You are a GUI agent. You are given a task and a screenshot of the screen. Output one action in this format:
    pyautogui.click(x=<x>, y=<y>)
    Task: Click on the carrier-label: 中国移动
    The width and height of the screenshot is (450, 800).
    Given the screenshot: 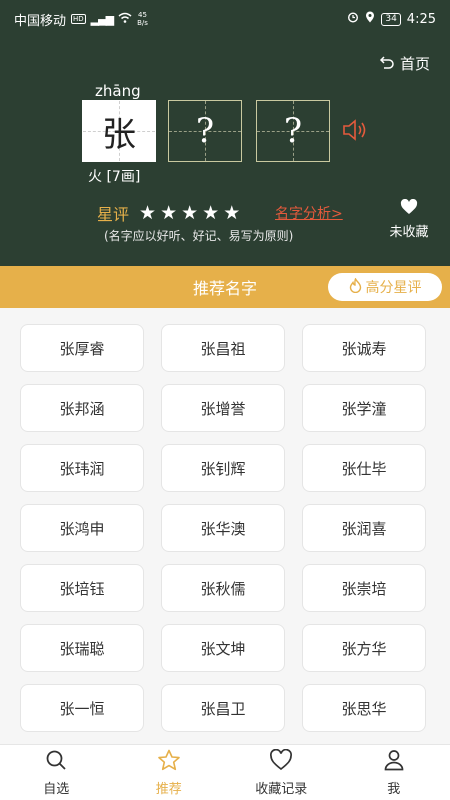 What is the action you would take?
    pyautogui.click(x=40, y=21)
    